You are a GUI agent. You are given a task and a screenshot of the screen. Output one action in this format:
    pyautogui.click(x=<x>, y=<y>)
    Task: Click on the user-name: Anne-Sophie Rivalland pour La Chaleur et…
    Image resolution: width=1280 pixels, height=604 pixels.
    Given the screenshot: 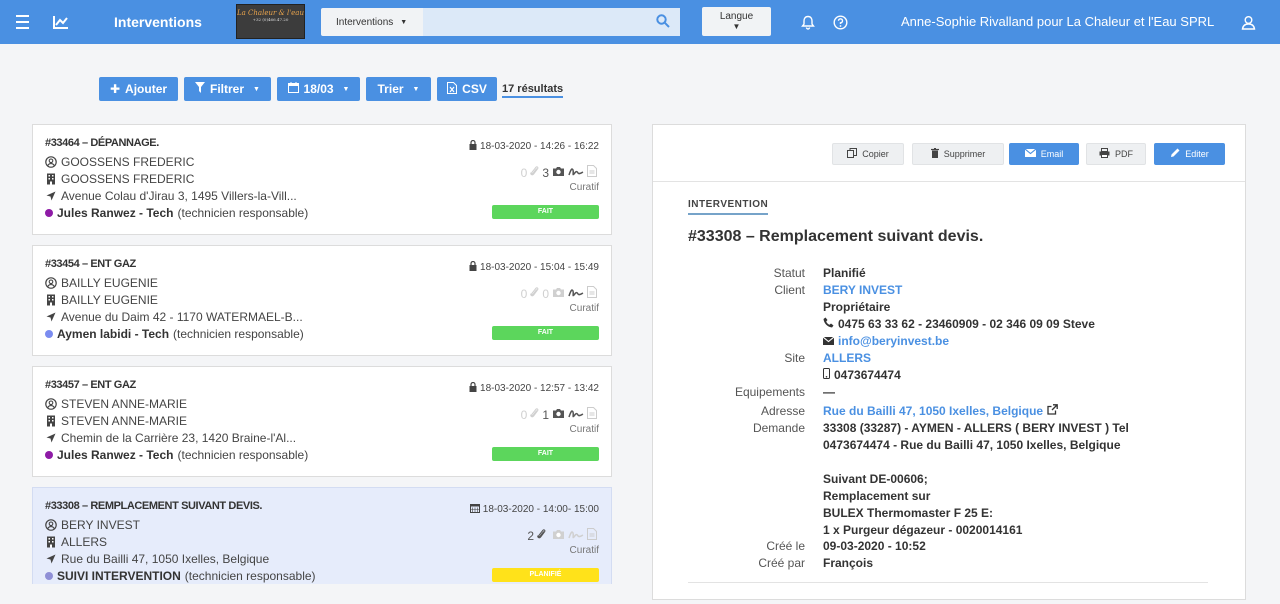 What is the action you would take?
    pyautogui.click(x=1057, y=21)
    